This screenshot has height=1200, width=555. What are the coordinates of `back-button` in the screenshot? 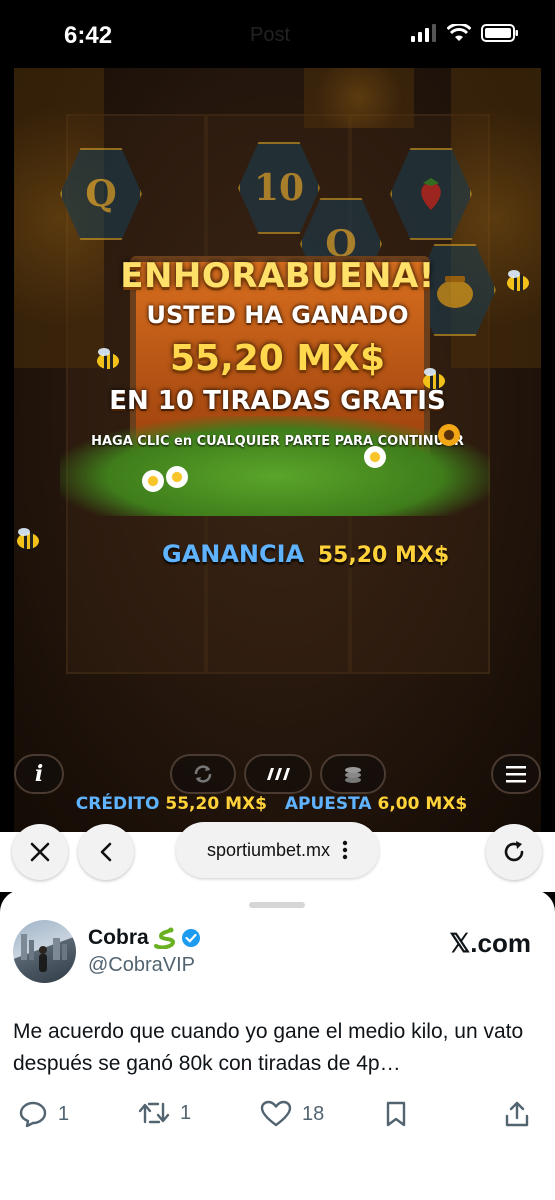 It's located at (106, 852).